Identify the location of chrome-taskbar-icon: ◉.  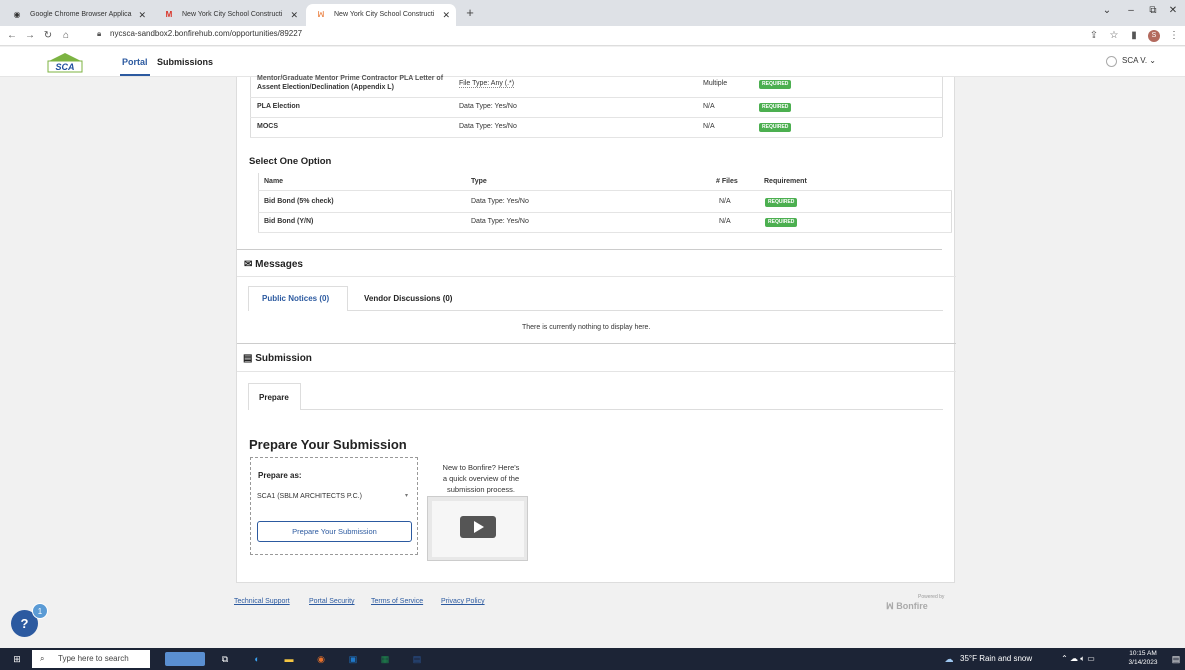
(321, 659).